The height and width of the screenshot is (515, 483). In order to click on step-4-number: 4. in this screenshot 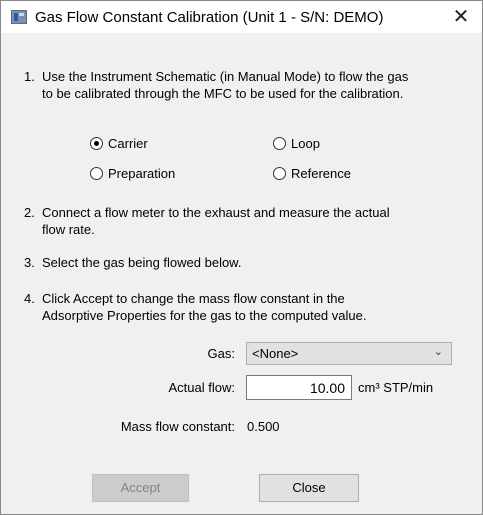, I will do `click(29, 298)`.